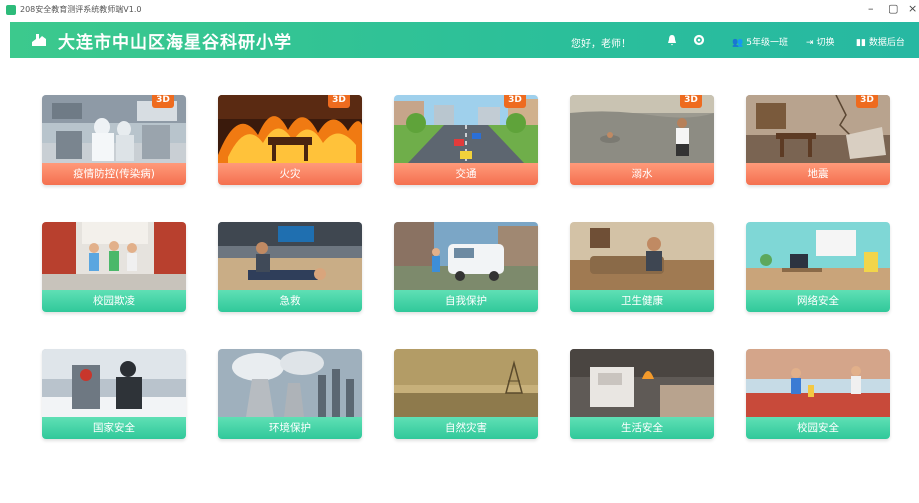  I want to click on card-fire: 3D 火灾, so click(290, 140).